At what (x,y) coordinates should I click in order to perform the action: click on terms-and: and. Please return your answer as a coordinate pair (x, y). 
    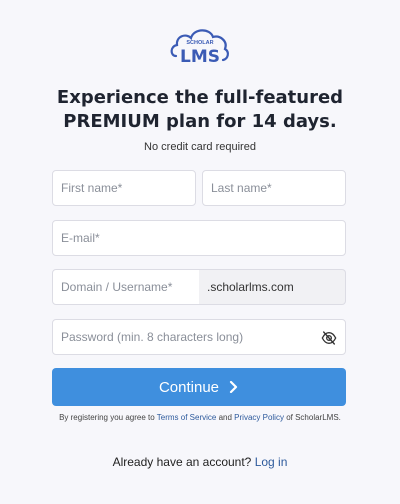
    Looking at the image, I should click on (225, 417).